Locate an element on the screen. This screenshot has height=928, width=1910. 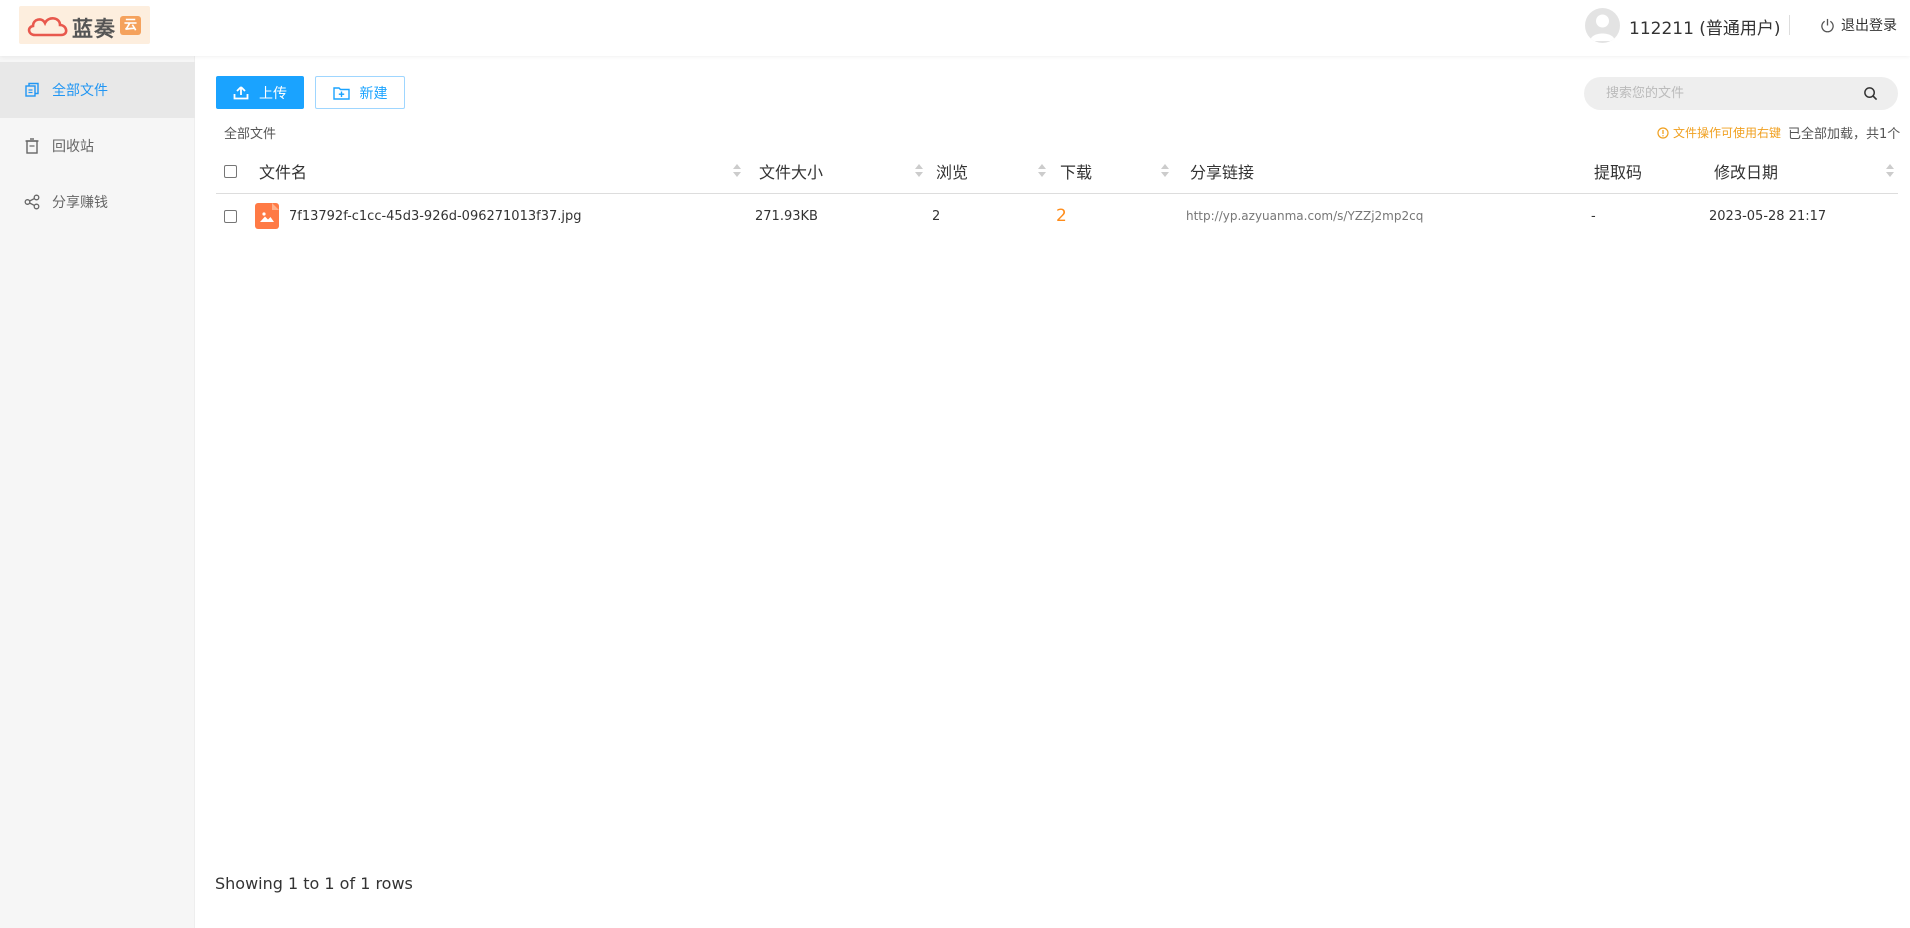
load-status: 已全部加载，共1个 is located at coordinates (1844, 134).